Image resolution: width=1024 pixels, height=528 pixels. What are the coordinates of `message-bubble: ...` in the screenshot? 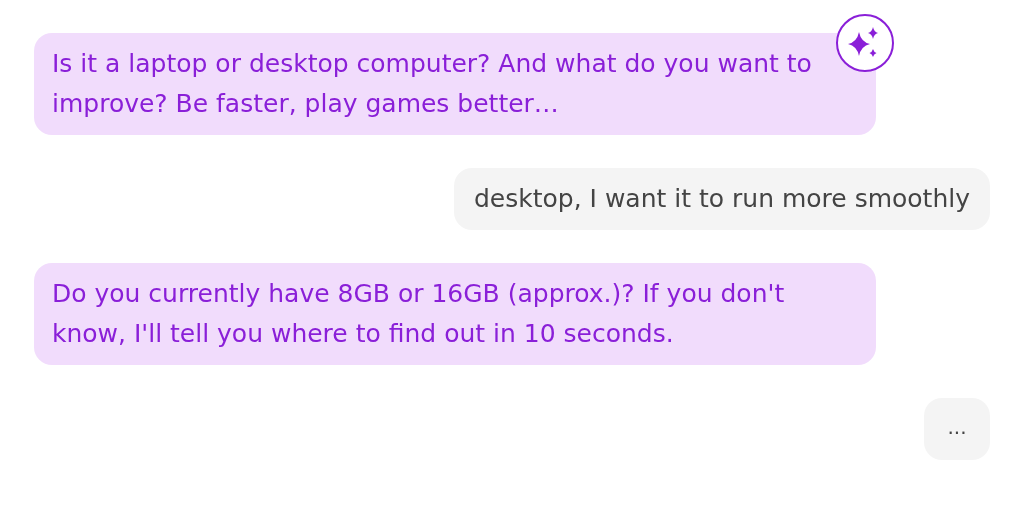 It's located at (957, 429).